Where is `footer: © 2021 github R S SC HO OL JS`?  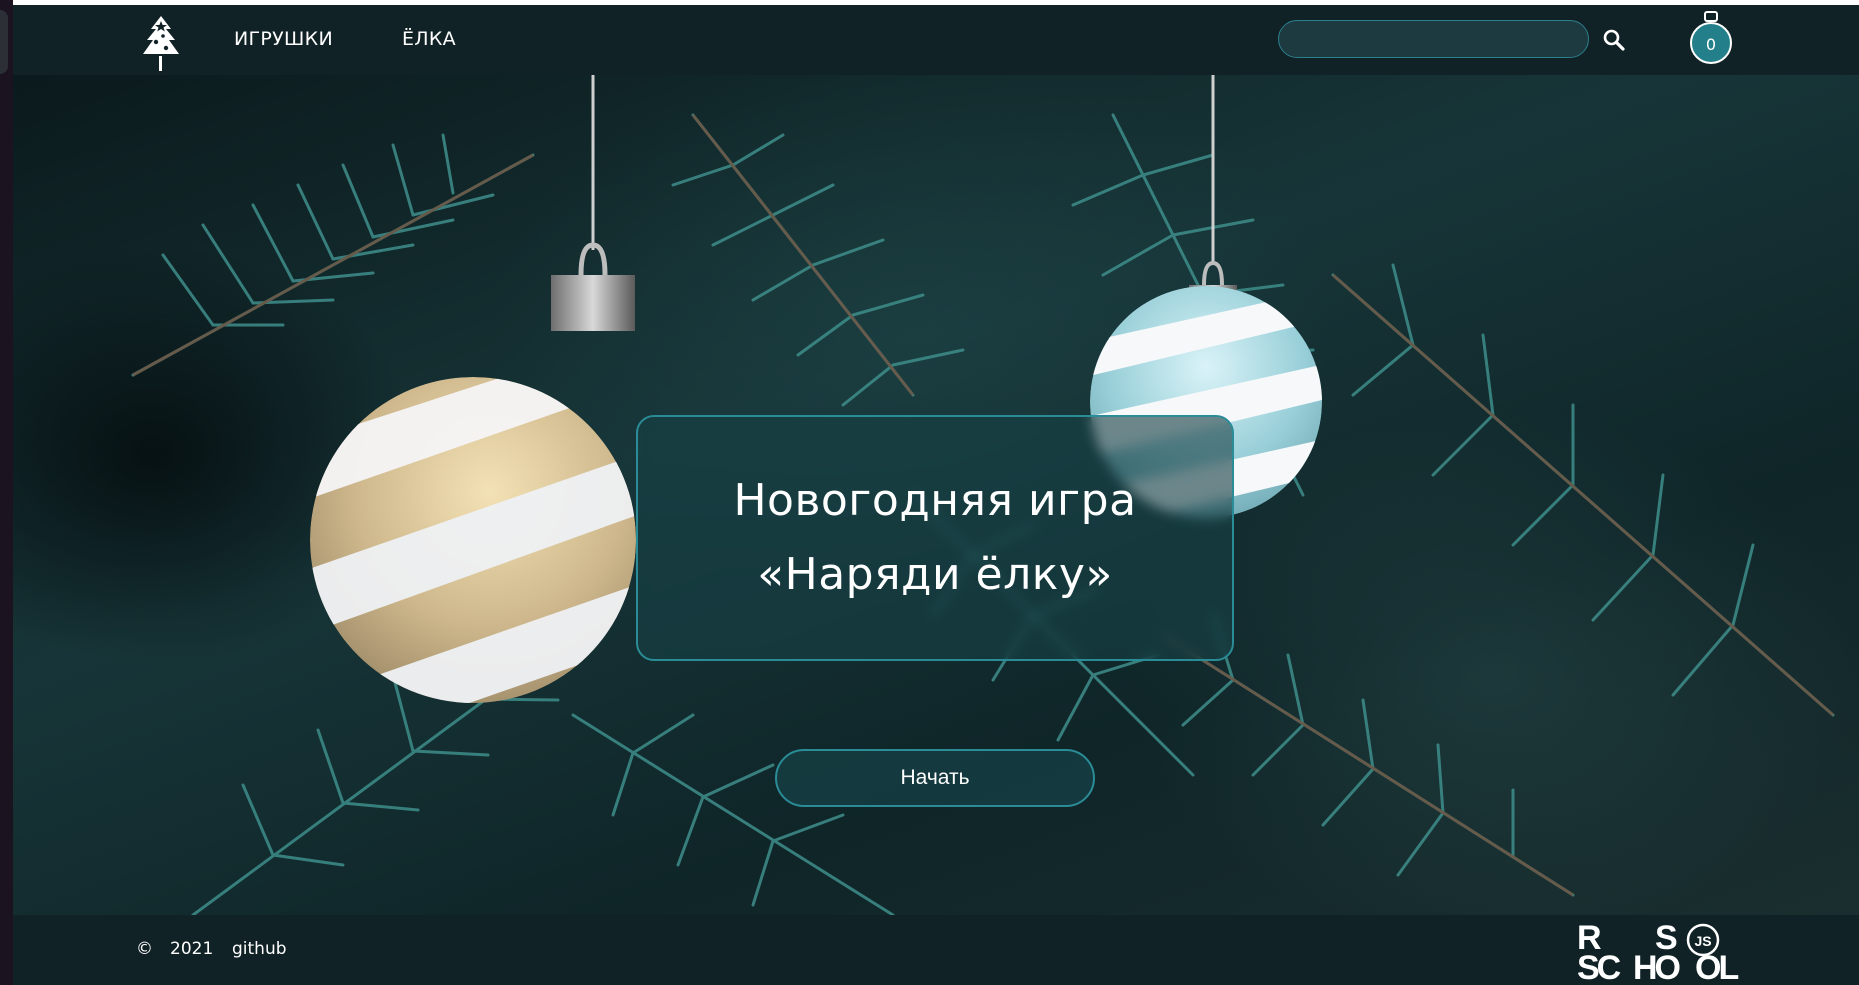 footer: © 2021 github R S SC HO OL JS is located at coordinates (936, 950).